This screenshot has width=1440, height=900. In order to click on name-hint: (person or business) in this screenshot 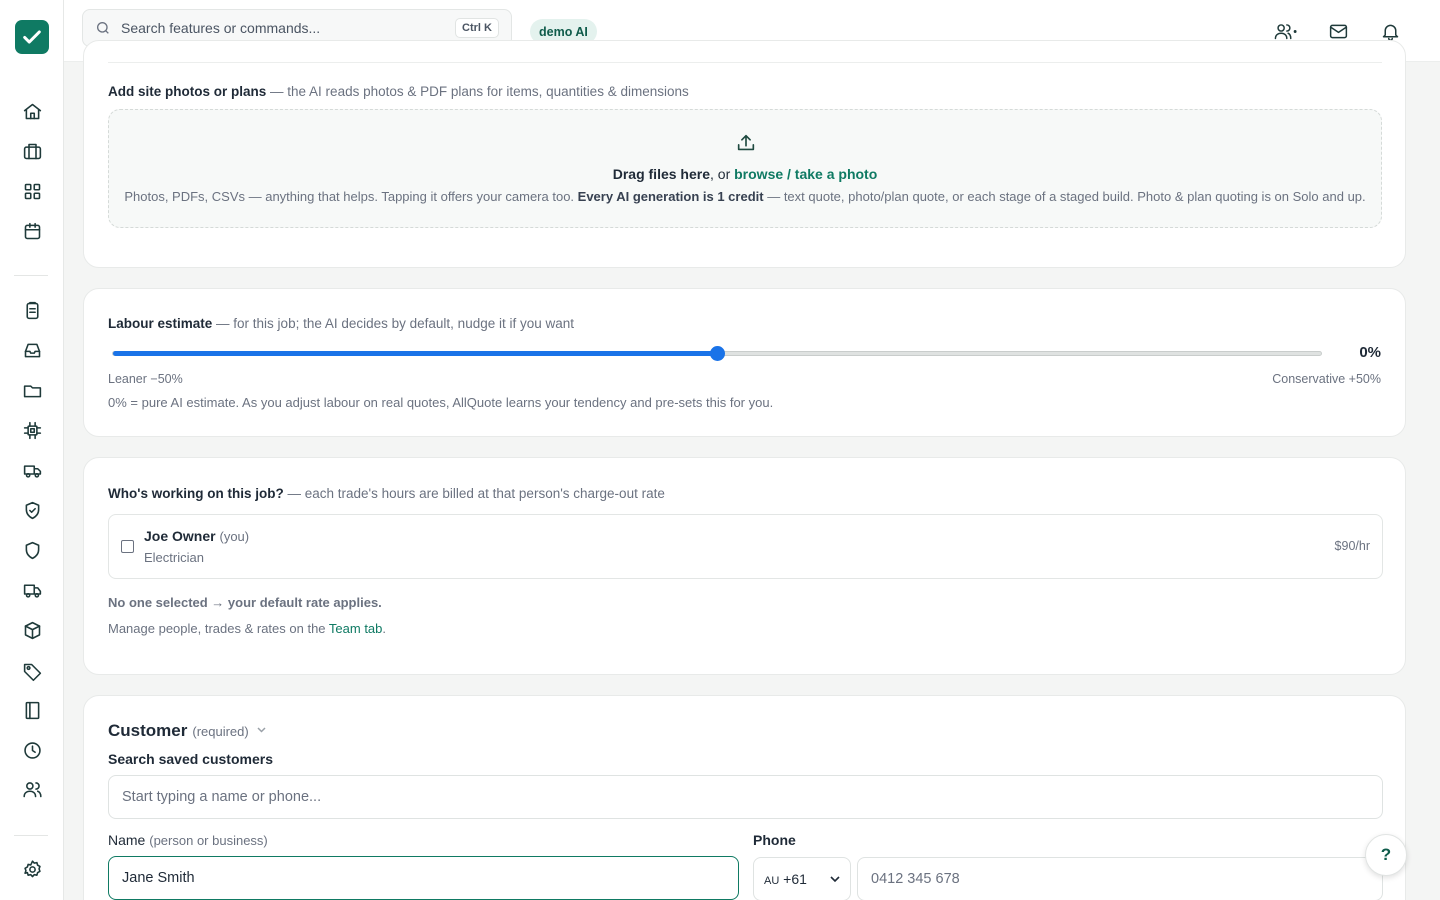, I will do `click(208, 840)`.